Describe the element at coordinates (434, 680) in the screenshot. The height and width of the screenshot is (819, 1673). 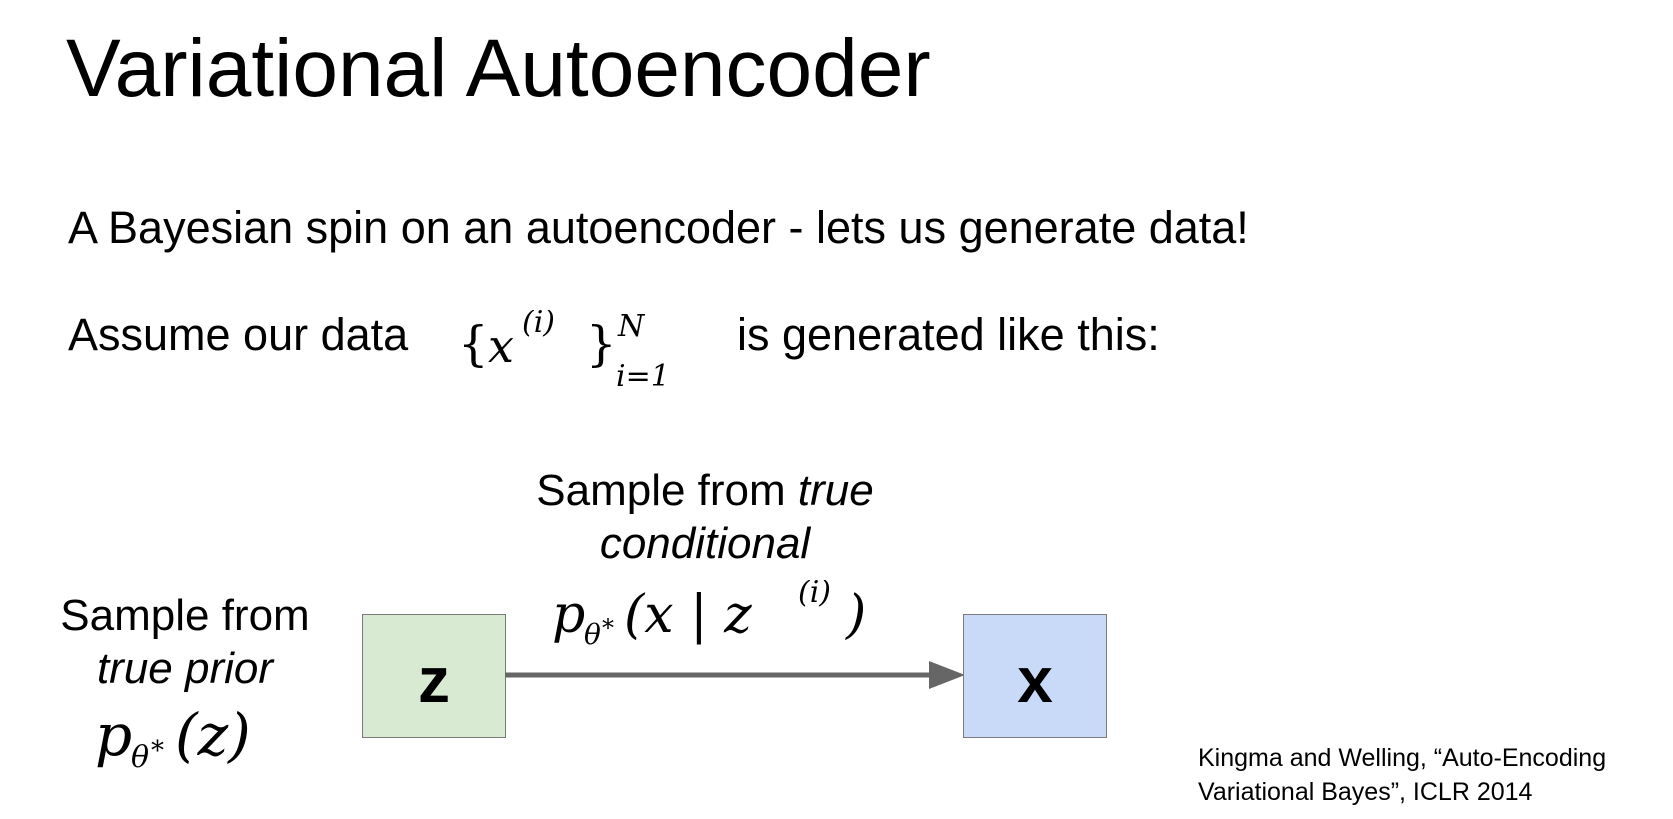
I see `node-z-label: z` at that location.